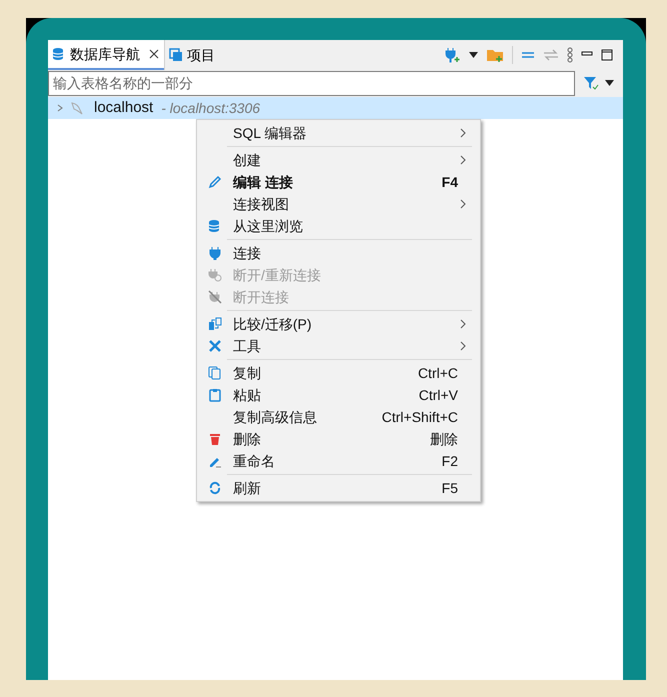 The height and width of the screenshot is (697, 667). Describe the element at coordinates (210, 108) in the screenshot. I see `connection-address: - localhost:3306` at that location.